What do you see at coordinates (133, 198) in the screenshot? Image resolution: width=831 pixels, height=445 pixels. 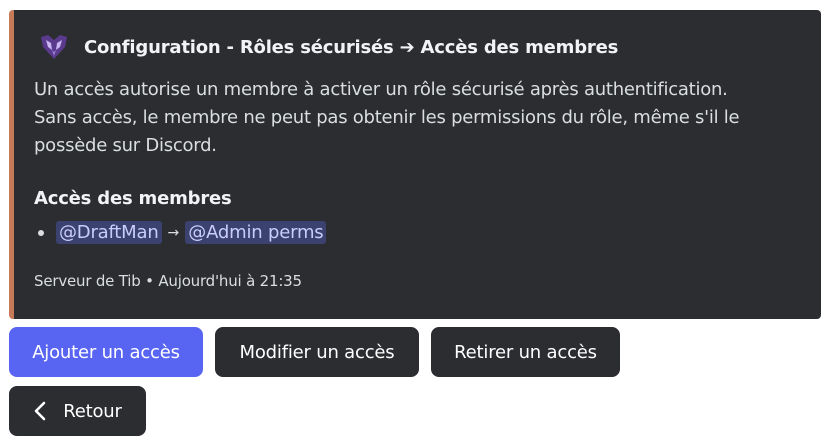 I see `field-title: Accès des membres` at bounding box center [133, 198].